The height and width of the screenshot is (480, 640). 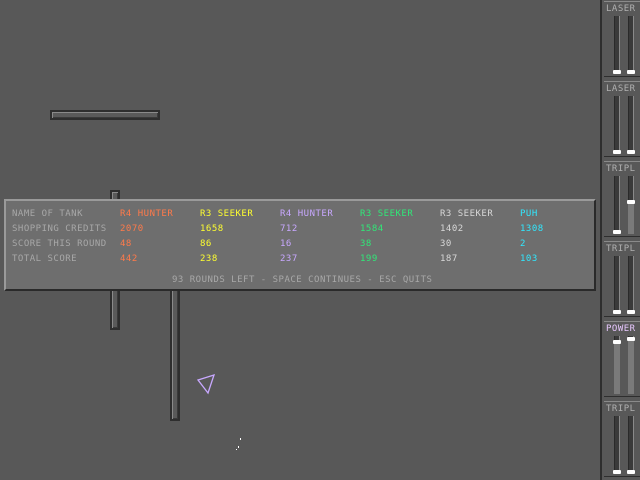 I want to click on player-6-round: 2, so click(x=523, y=244).